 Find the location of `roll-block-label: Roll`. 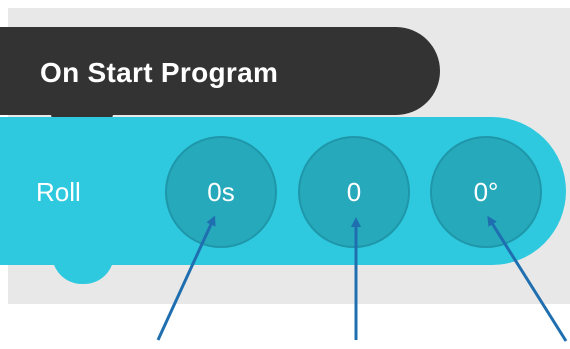

roll-block-label: Roll is located at coordinates (58, 192).